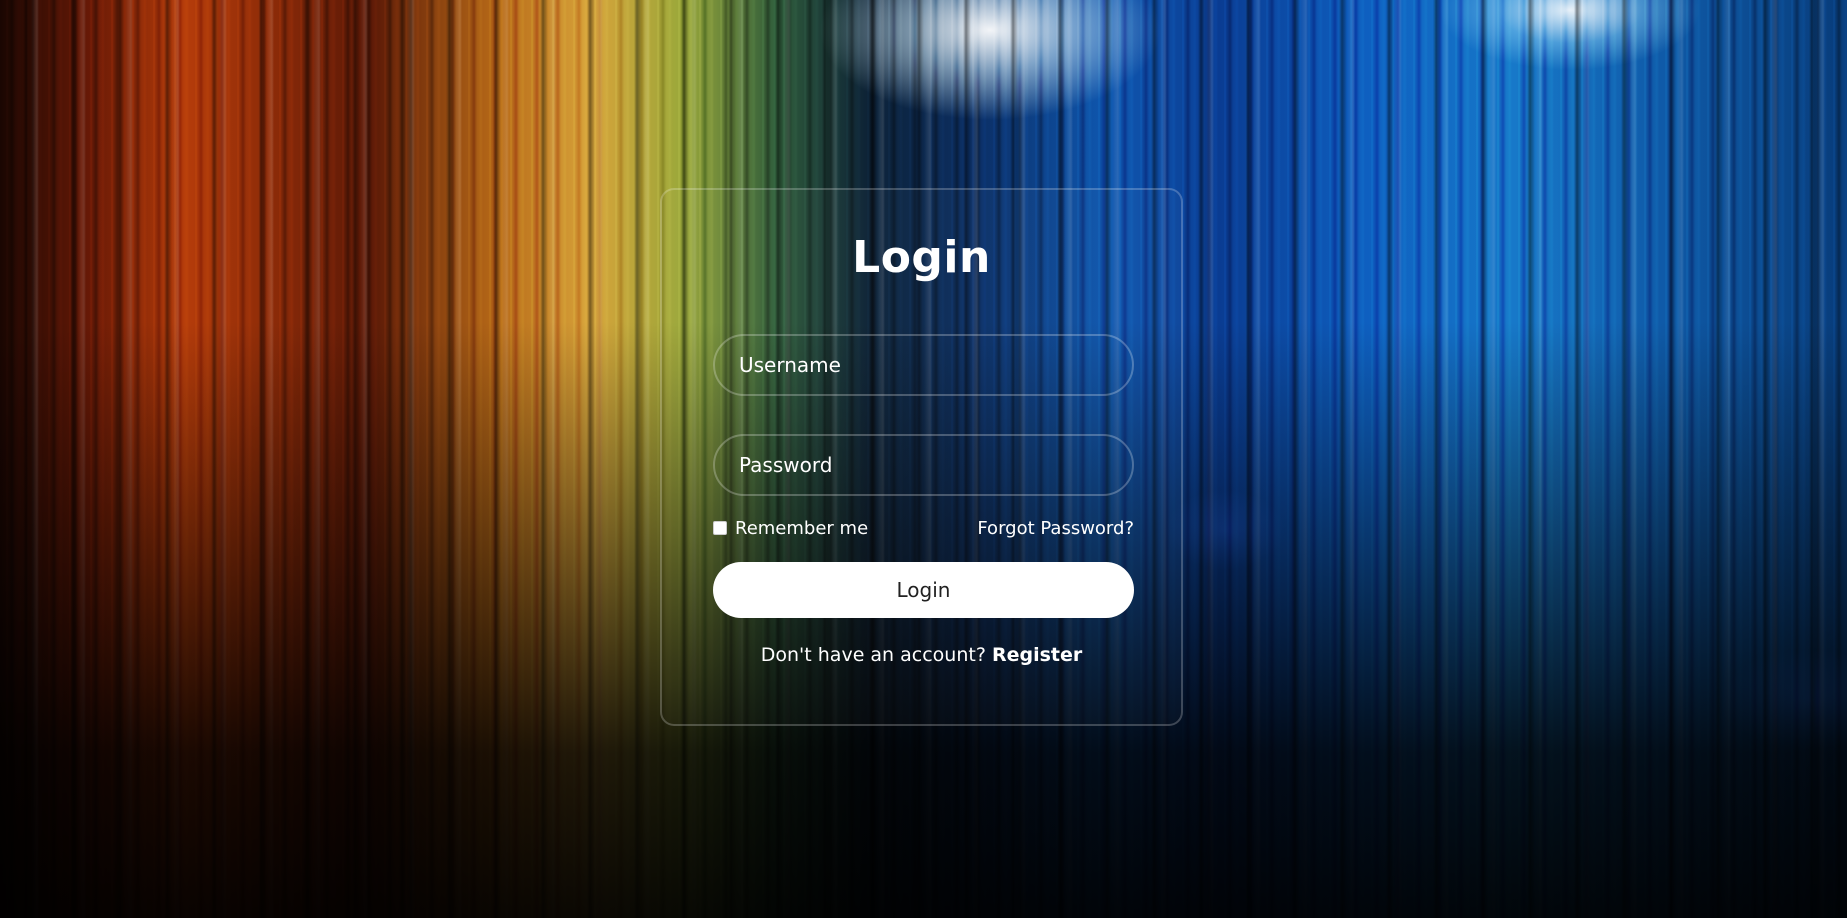  What do you see at coordinates (921, 257) in the screenshot?
I see `login-title: Login` at bounding box center [921, 257].